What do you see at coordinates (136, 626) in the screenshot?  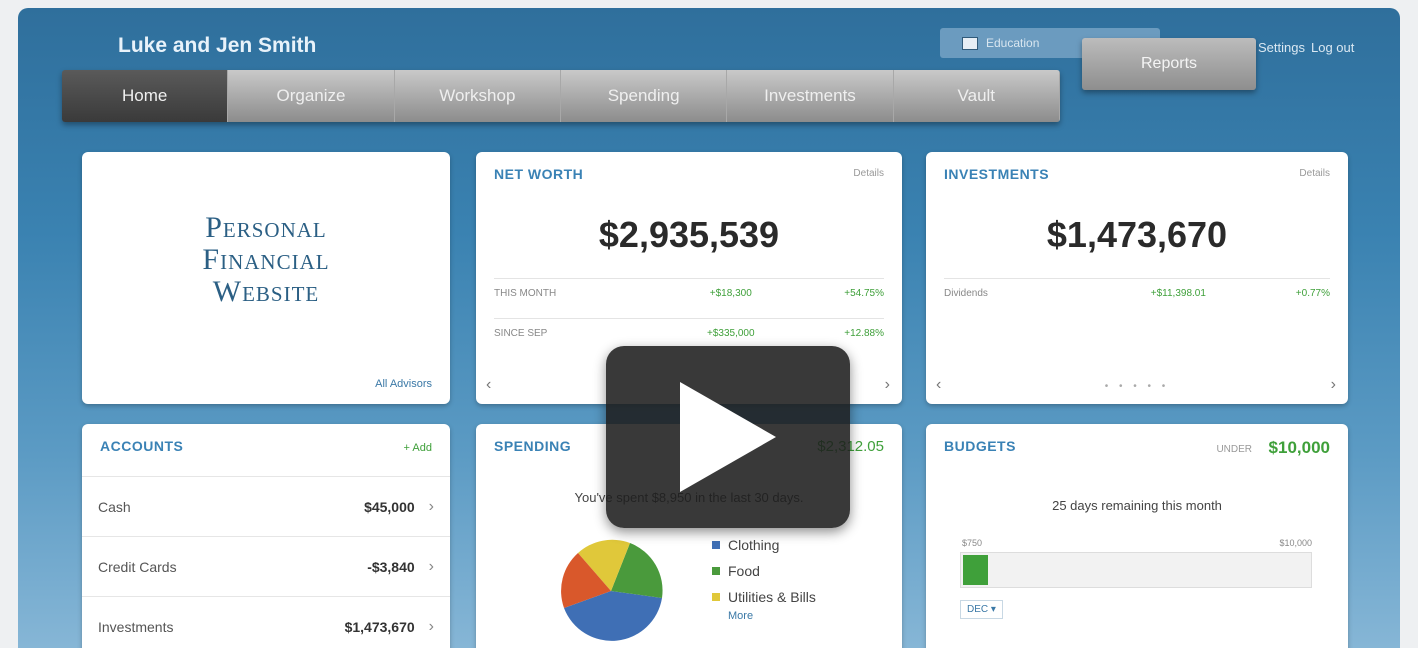 I see `account-name: Investments` at bounding box center [136, 626].